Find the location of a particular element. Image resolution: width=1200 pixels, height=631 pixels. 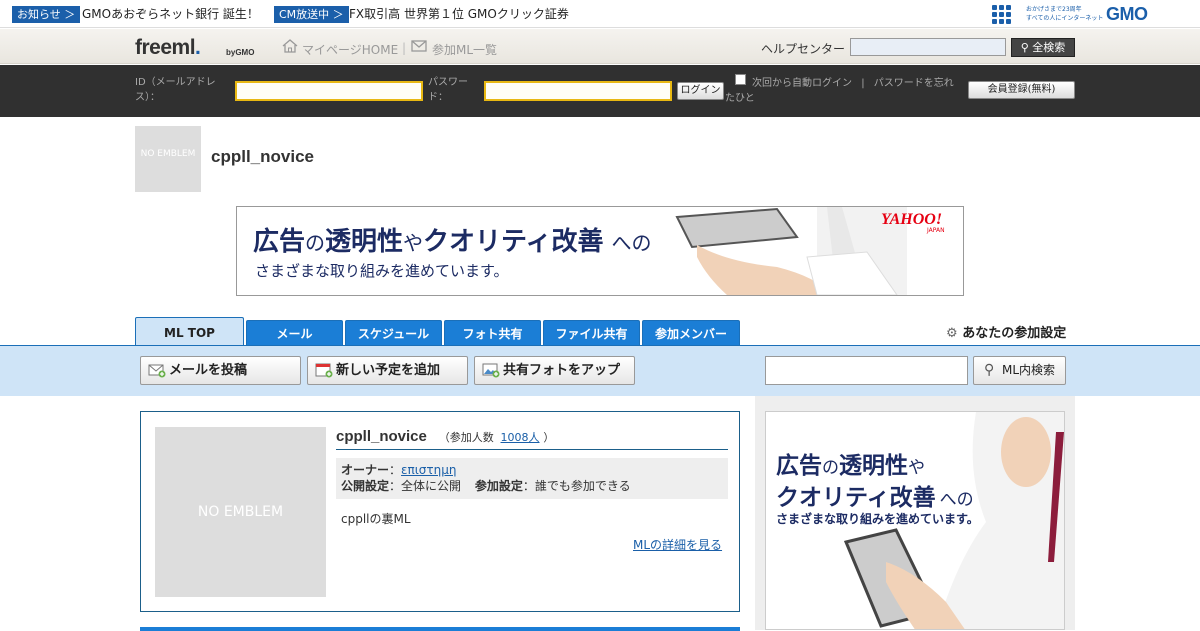

members-label: （参加人数 is located at coordinates (466, 437).